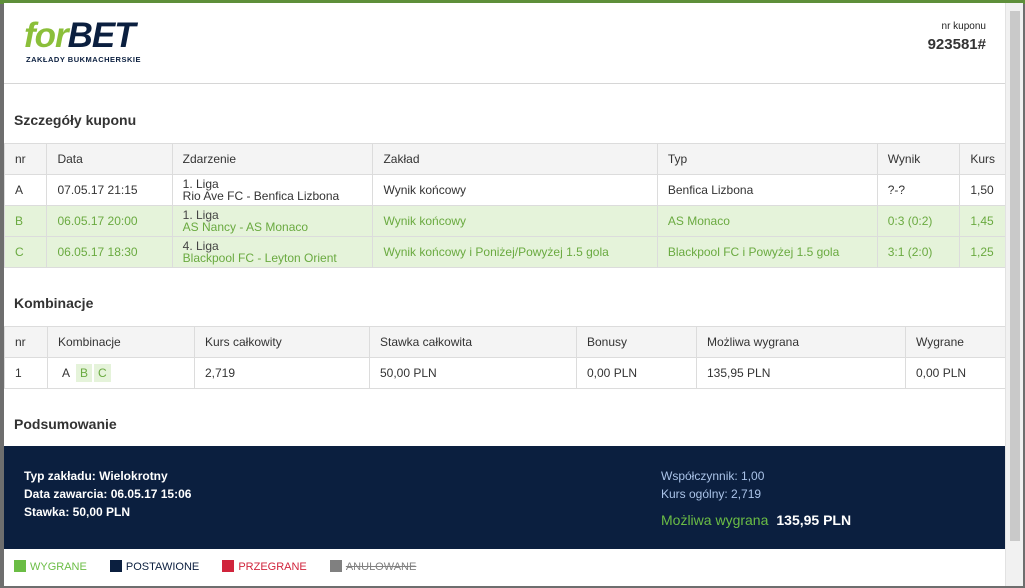  I want to click on details-header-row: nr Data Zdarzenie Zakład Typ Wynik Kurs, so click(505, 159).